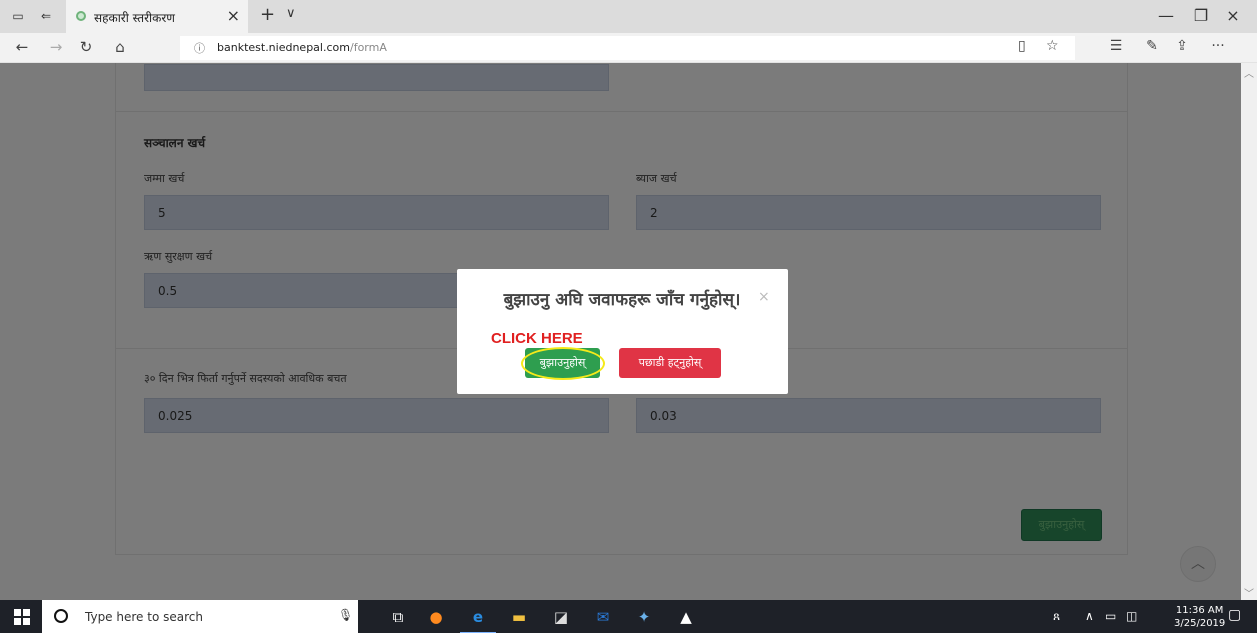 The image size is (1257, 633). I want to click on paint-icon: ✦, so click(644, 617).